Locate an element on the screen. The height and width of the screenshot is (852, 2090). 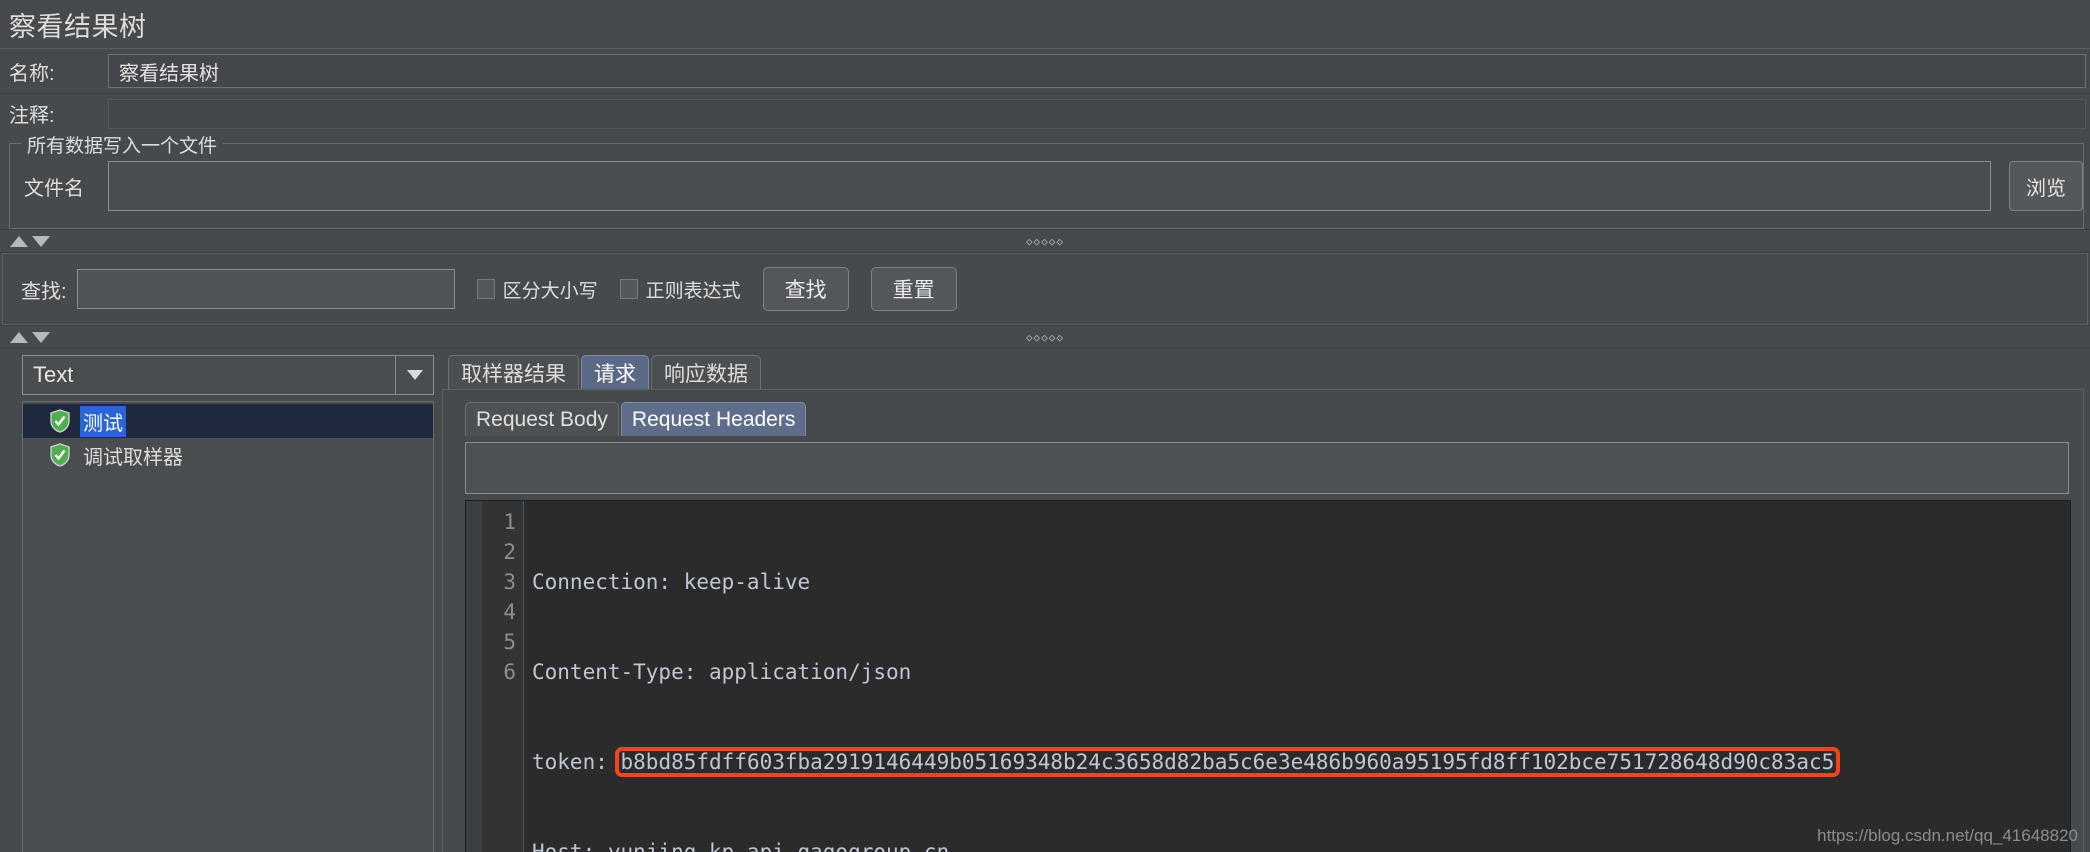
name-row: 名称: 察看结果树 is located at coordinates (1045, 70).